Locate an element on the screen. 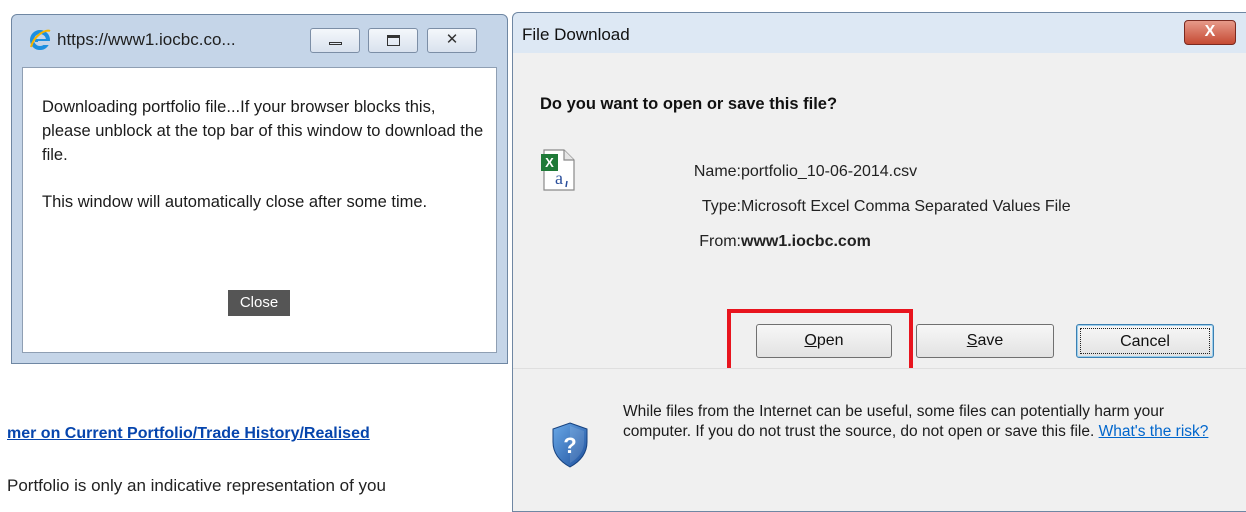 This screenshot has width=1246, height=512. minimize-icon is located at coordinates (335, 43).